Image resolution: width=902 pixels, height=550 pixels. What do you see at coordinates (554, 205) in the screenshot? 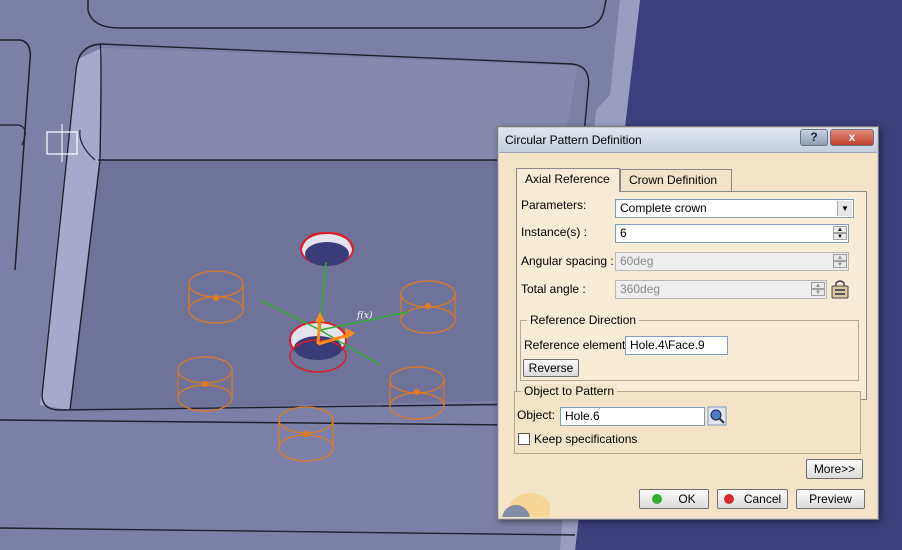
I see `parameters-label: Parameters:` at bounding box center [554, 205].